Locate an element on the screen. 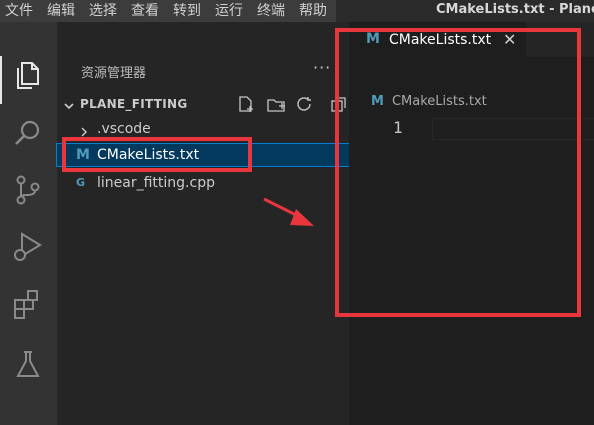  new-file-icon is located at coordinates (246, 104).